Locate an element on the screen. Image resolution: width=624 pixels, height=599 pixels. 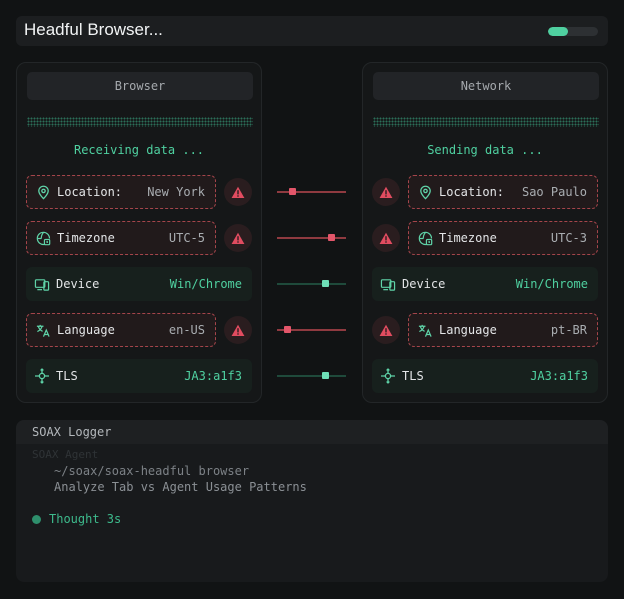
network-location-row: Location: Sao Paulo is located at coordinates (503, 192).